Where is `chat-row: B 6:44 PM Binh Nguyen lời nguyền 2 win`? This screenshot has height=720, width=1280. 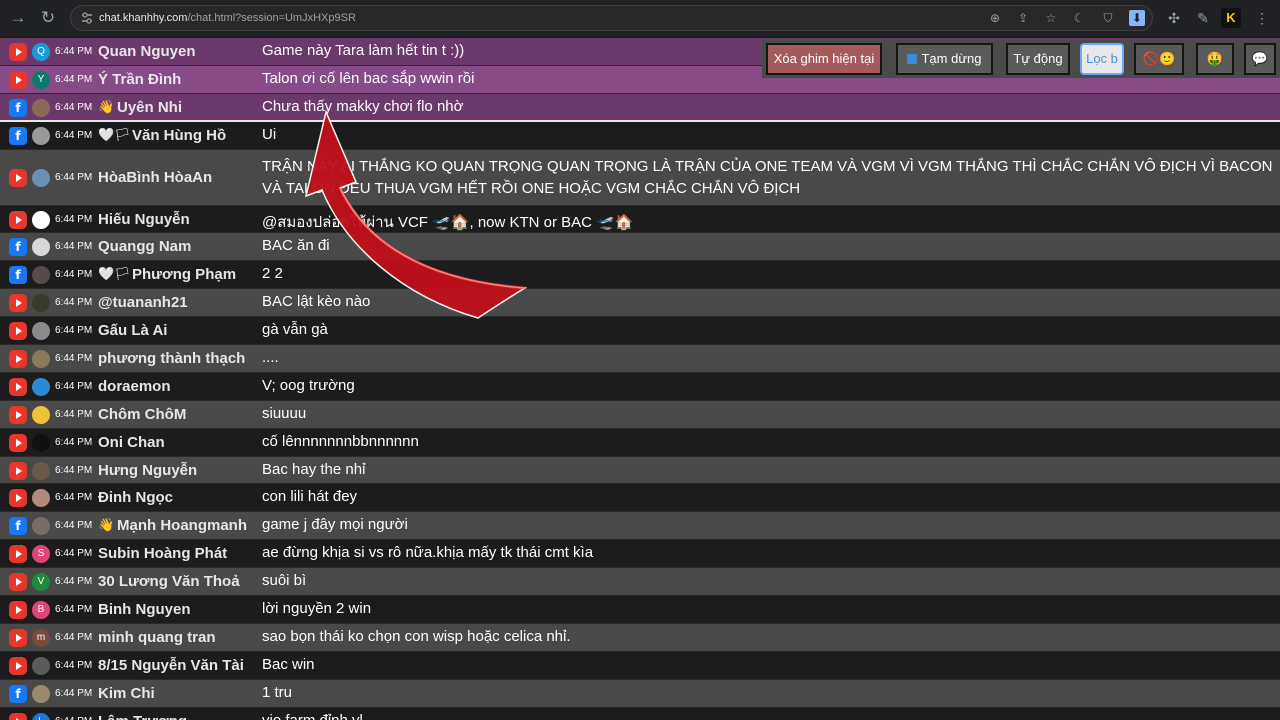
chat-row: B 6:44 PM Binh Nguyen lời nguyền 2 win is located at coordinates (640, 610).